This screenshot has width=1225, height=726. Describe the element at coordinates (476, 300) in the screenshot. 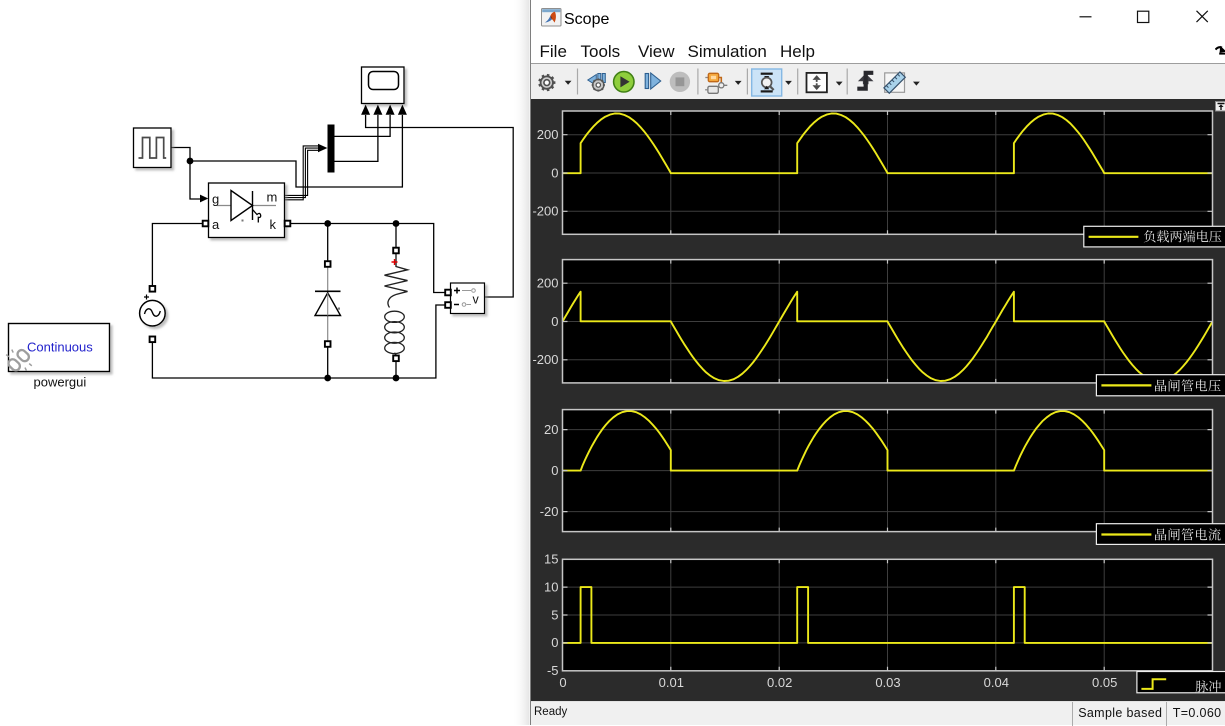

I see `svg-text: v` at that location.